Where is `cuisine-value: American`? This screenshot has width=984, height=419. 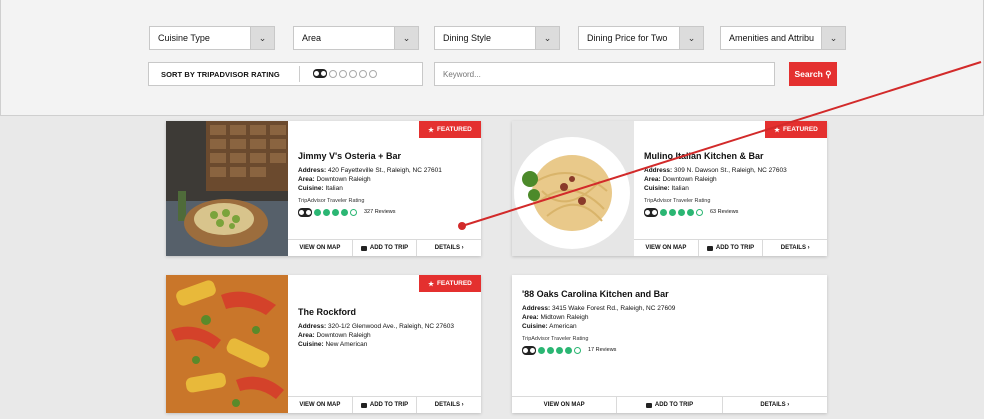
cuisine-value: American is located at coordinates (563, 326).